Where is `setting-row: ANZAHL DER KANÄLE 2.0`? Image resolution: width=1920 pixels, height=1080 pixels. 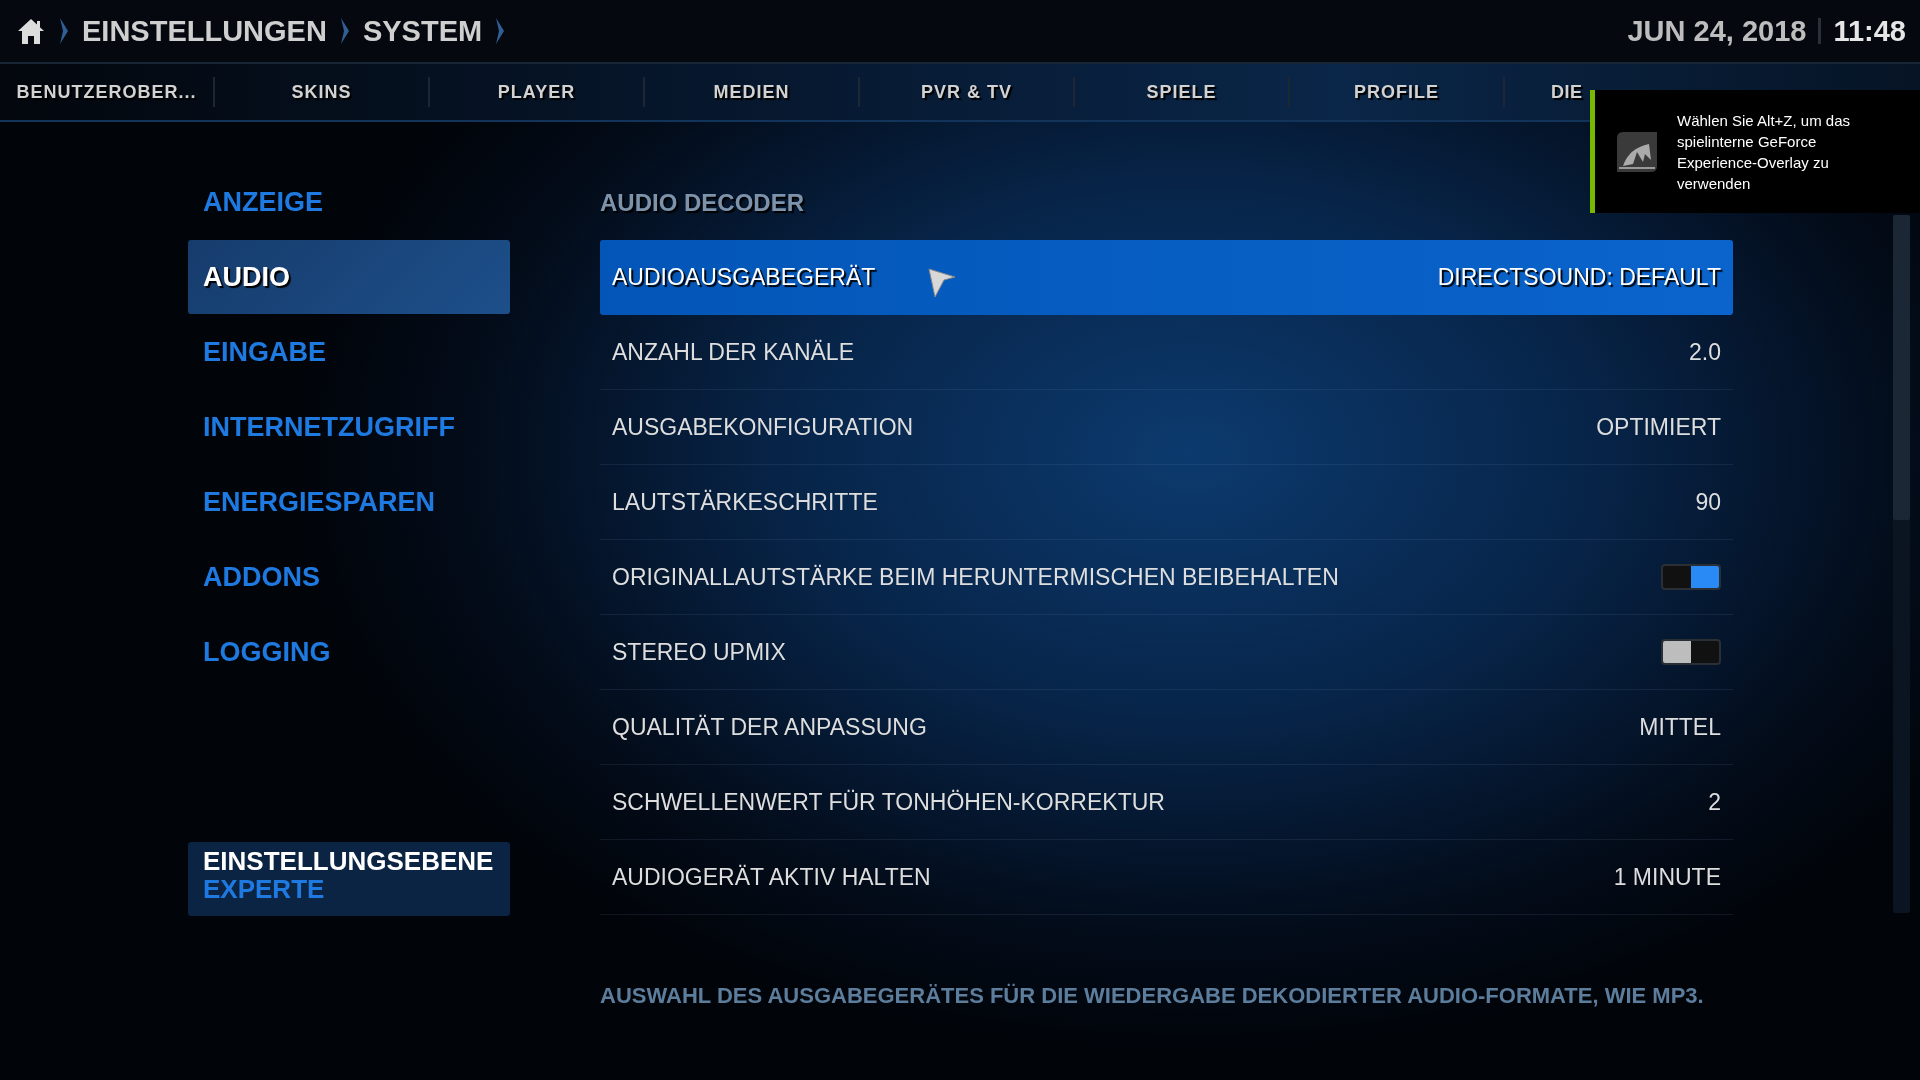
setting-row: ANZAHL DER KANÄLE 2.0 is located at coordinates (1166, 352).